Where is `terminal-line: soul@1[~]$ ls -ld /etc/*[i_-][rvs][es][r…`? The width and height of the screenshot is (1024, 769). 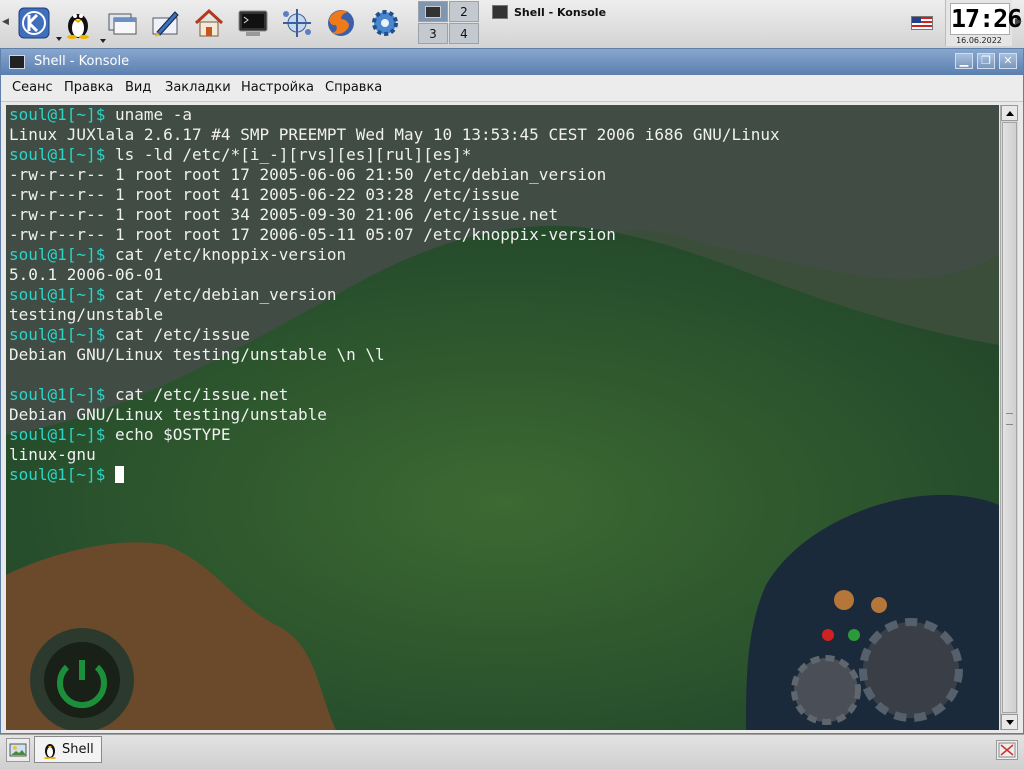
terminal-line: soul@1[~]$ ls -ld /etc/*[i_-][rvs][es][r… is located at coordinates (394, 155).